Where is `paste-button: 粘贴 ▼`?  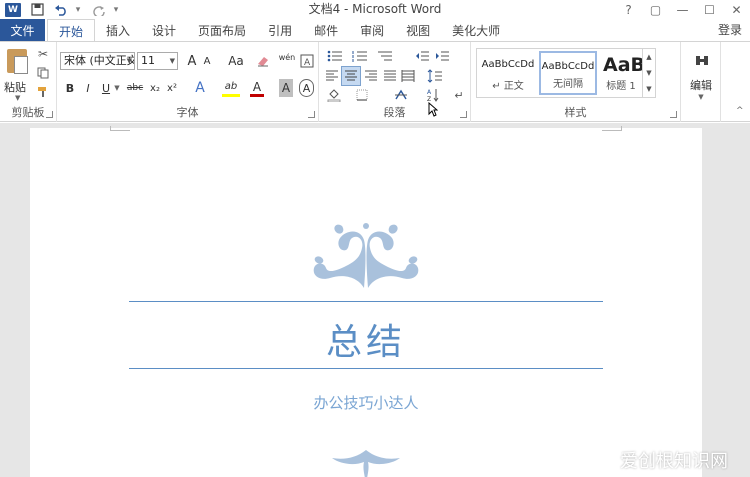
paste-button: 粘贴 ▼ is located at coordinates (17, 74).